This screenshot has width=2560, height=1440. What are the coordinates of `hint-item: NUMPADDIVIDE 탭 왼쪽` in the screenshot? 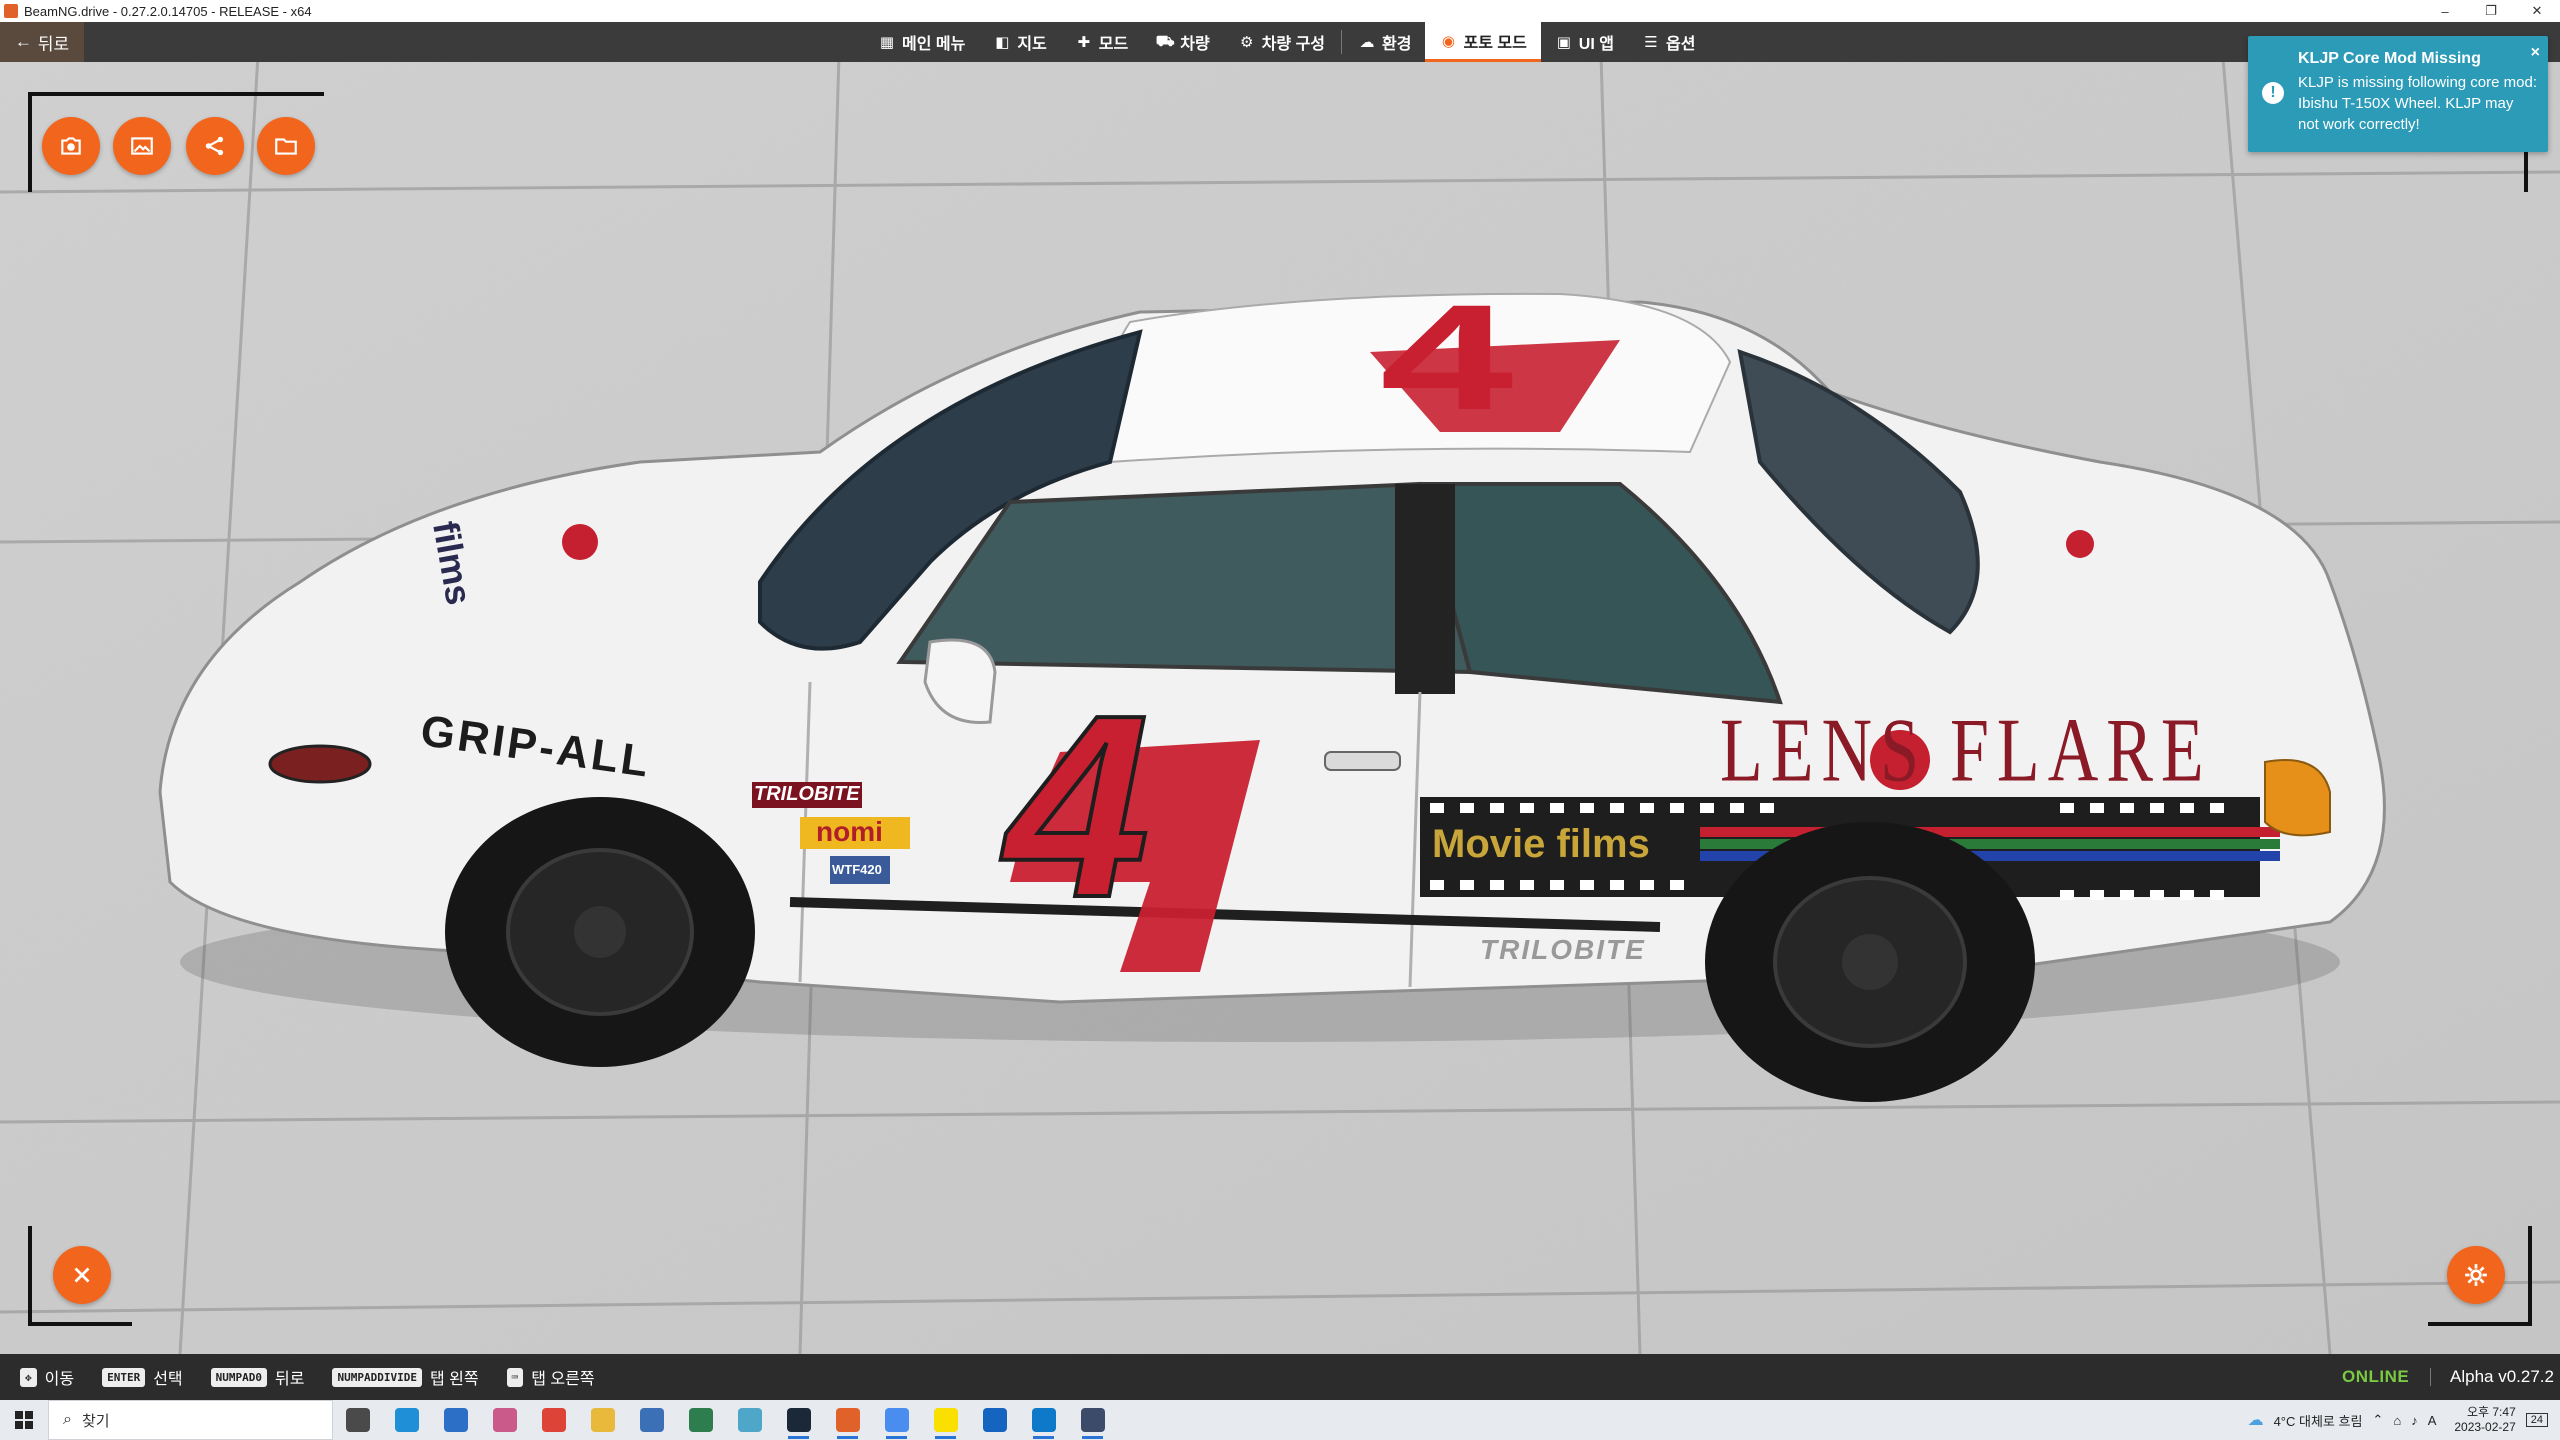 It's located at (405, 1377).